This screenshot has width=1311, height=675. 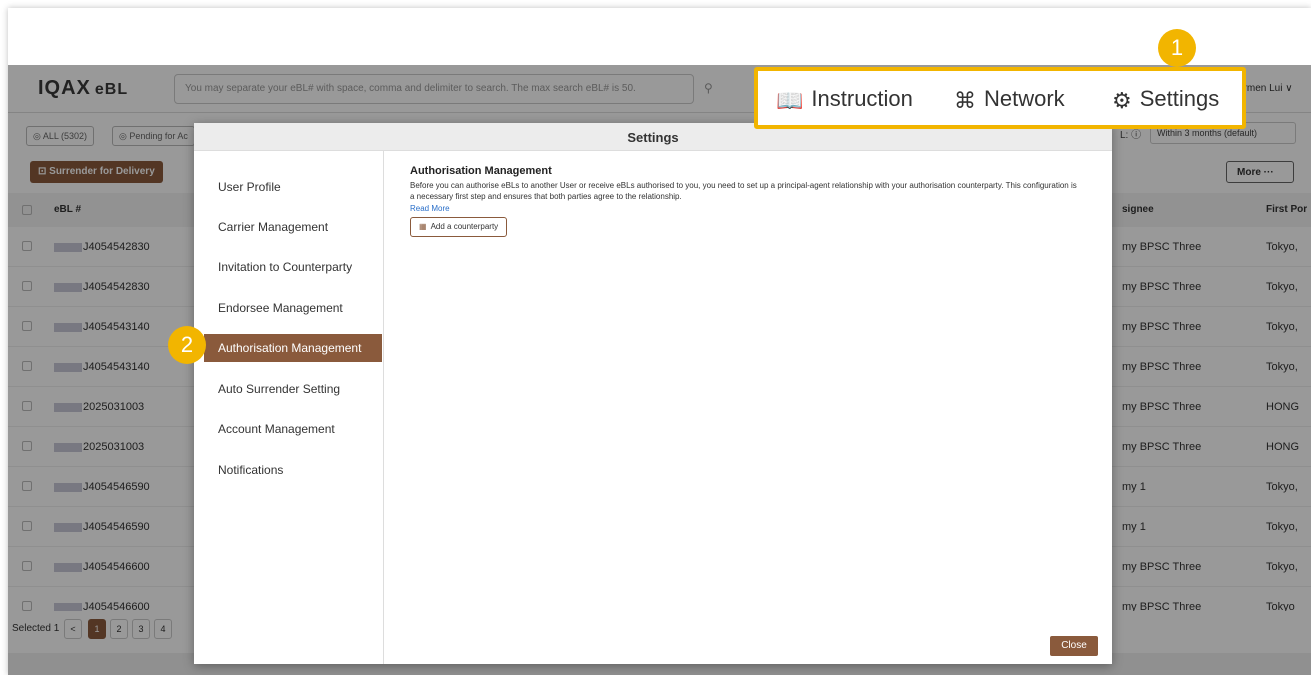 I want to click on menu-invitation: Invitation to Counterparty, so click(x=293, y=267).